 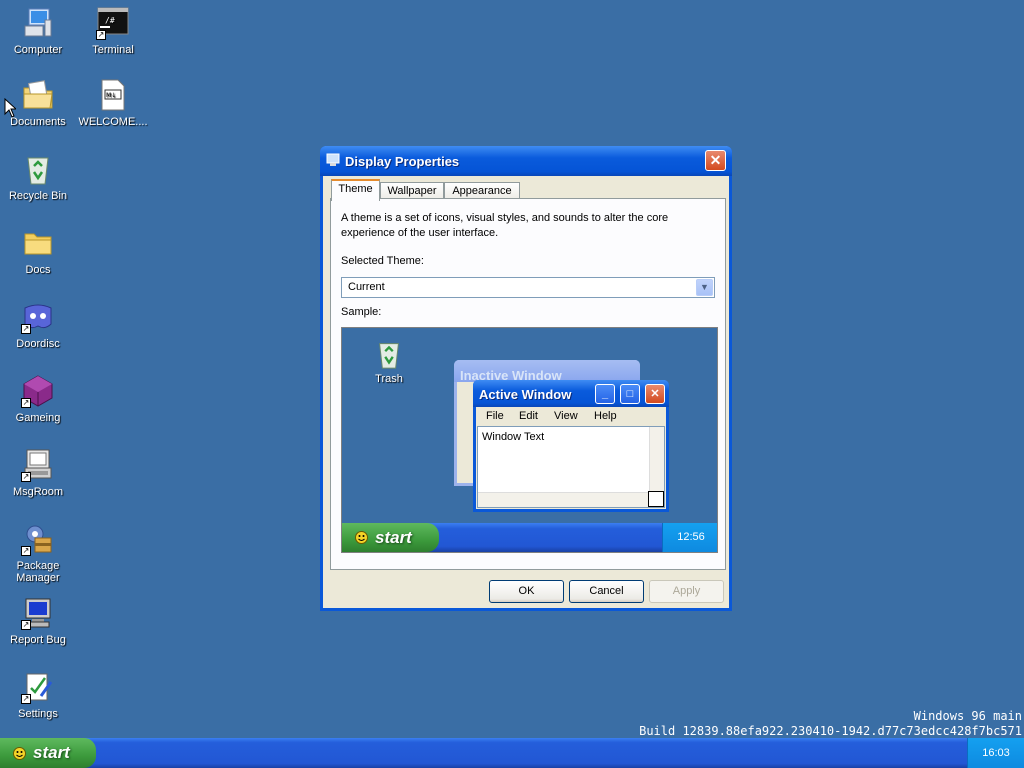 I want to click on desktop-icon-label: Computer, so click(x=38, y=50).